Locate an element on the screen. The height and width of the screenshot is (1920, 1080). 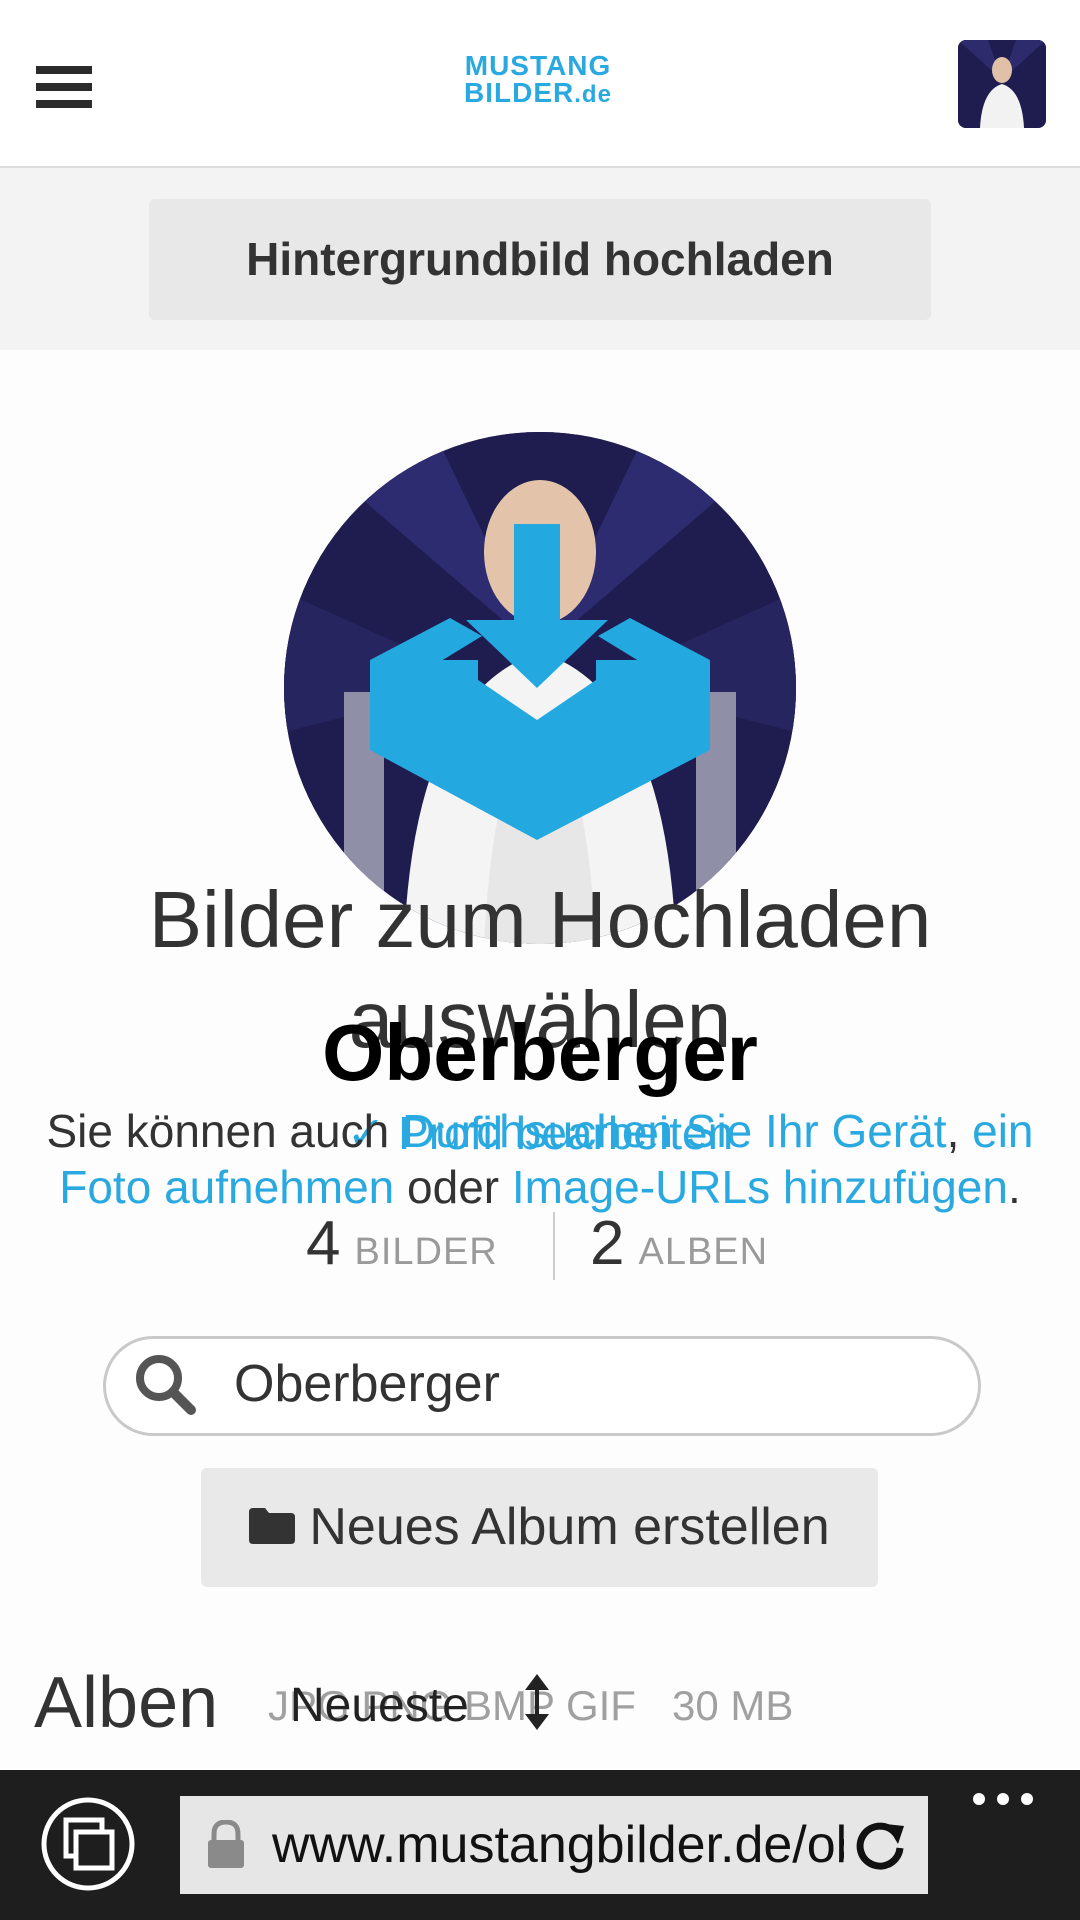
upload-cover-button: Hintergrundbild hochladen is located at coordinates (540, 259).